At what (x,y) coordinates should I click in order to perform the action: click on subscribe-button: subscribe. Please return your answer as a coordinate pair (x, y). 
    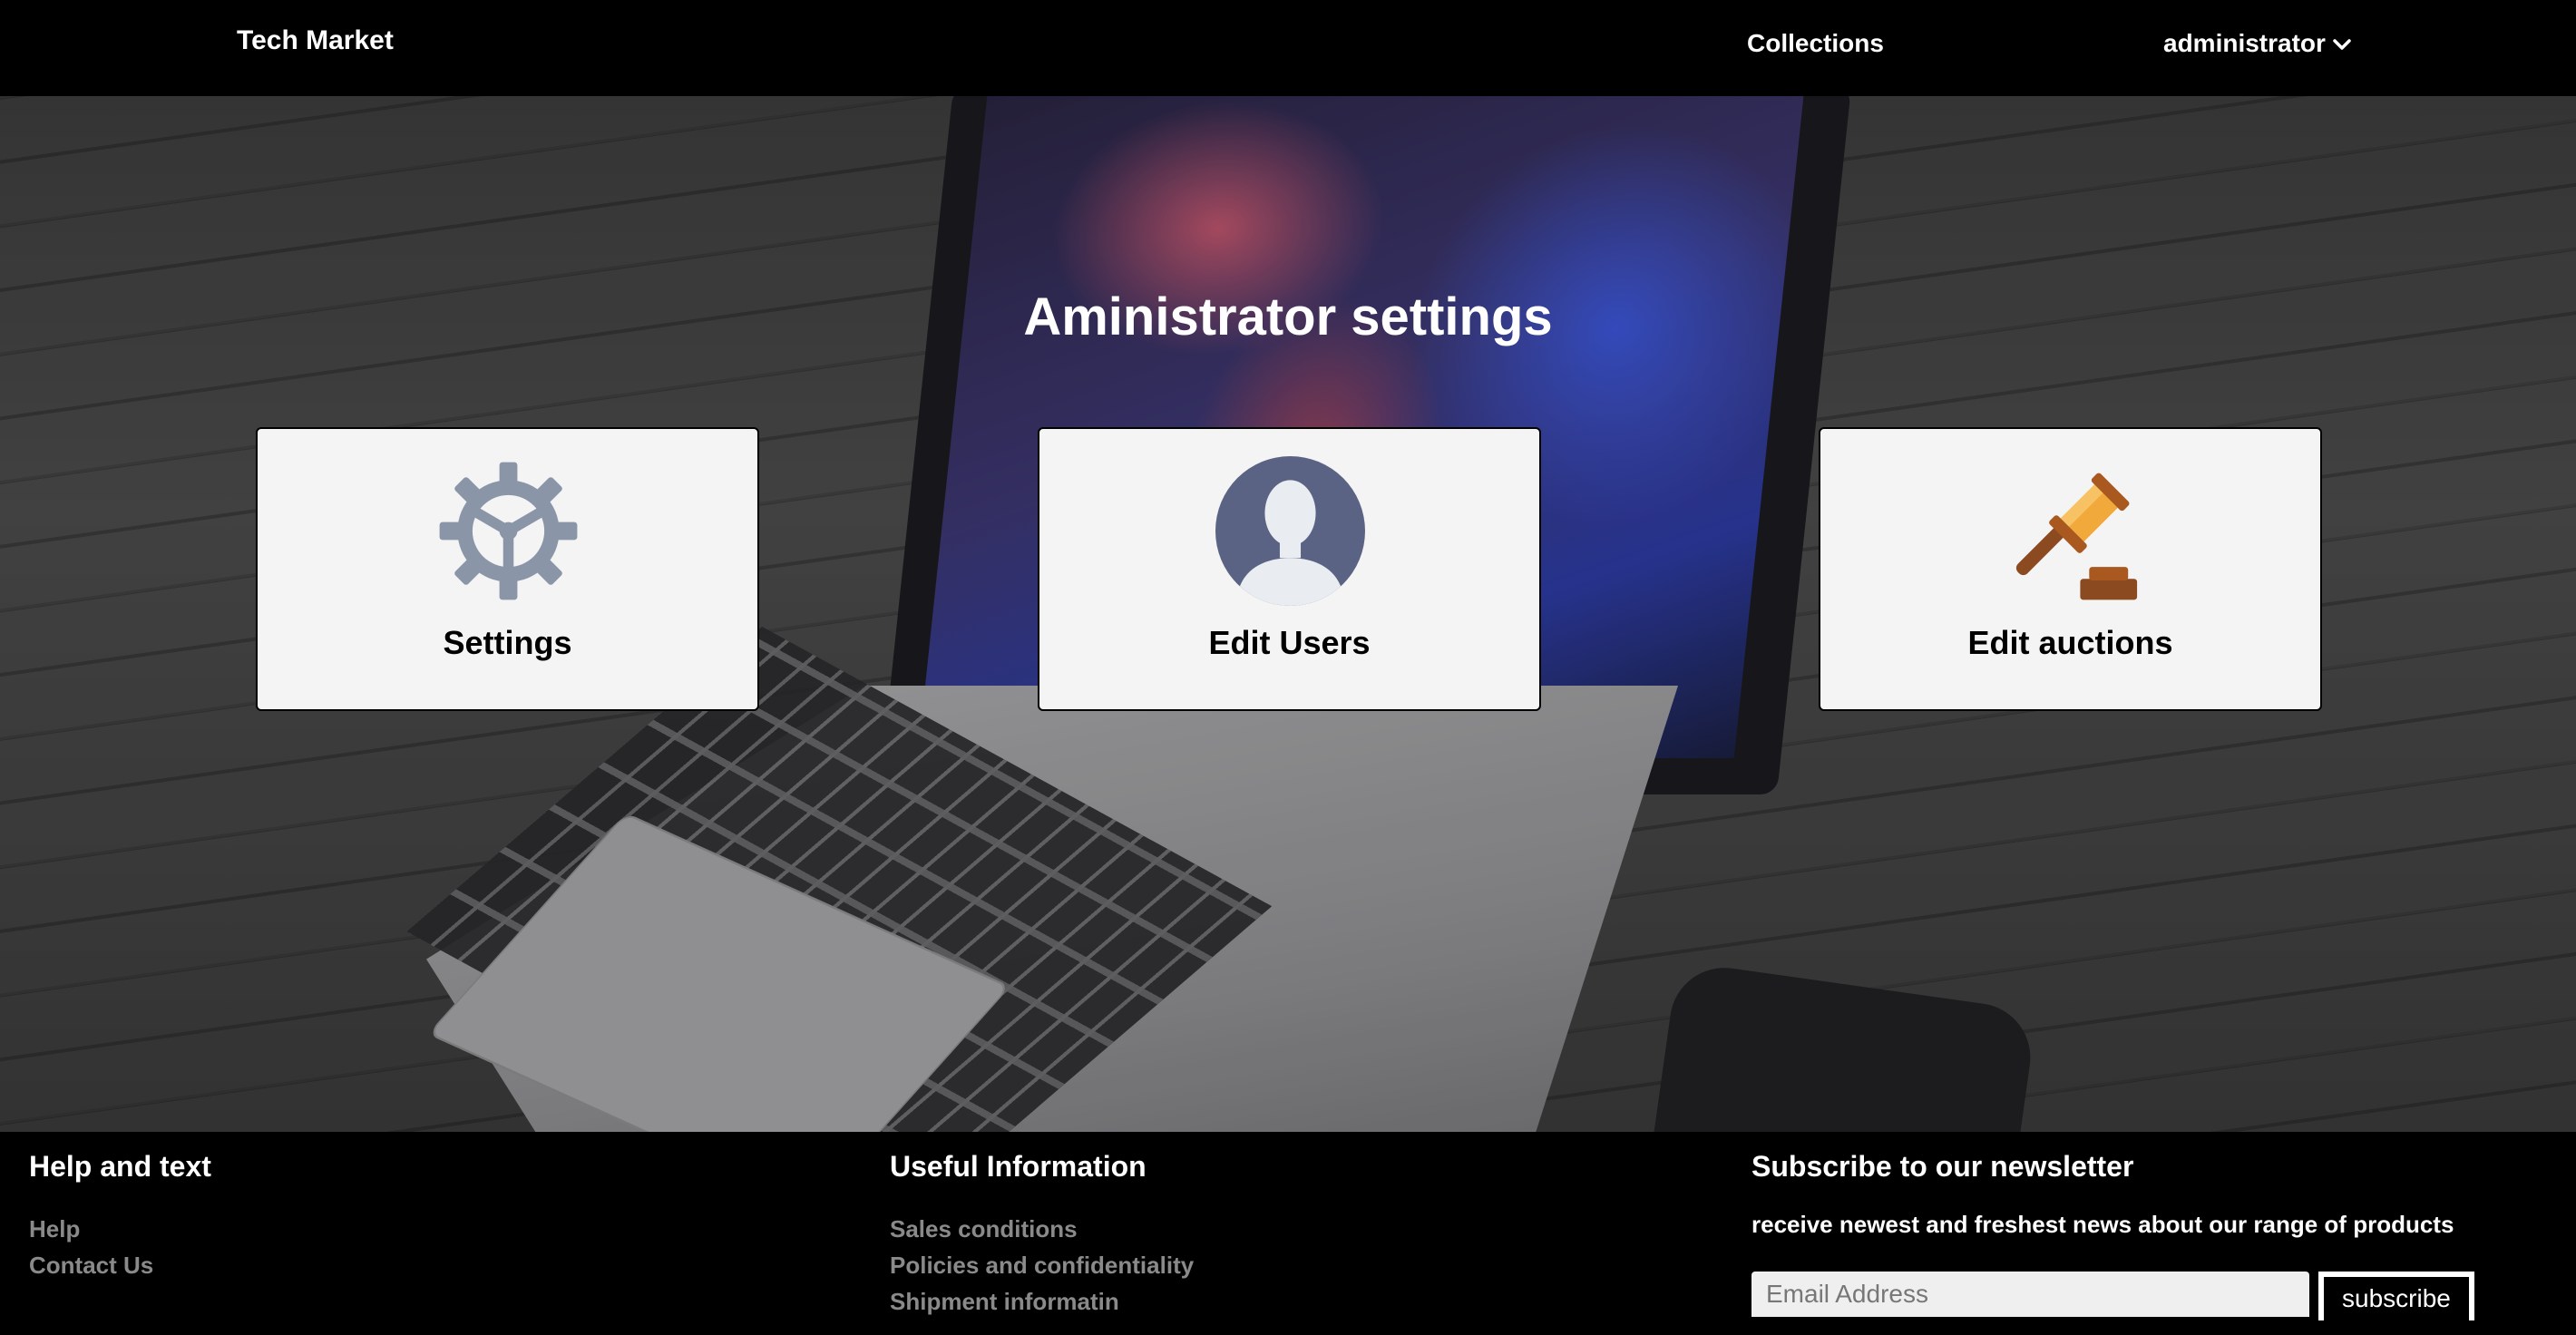
    Looking at the image, I should click on (2396, 1296).